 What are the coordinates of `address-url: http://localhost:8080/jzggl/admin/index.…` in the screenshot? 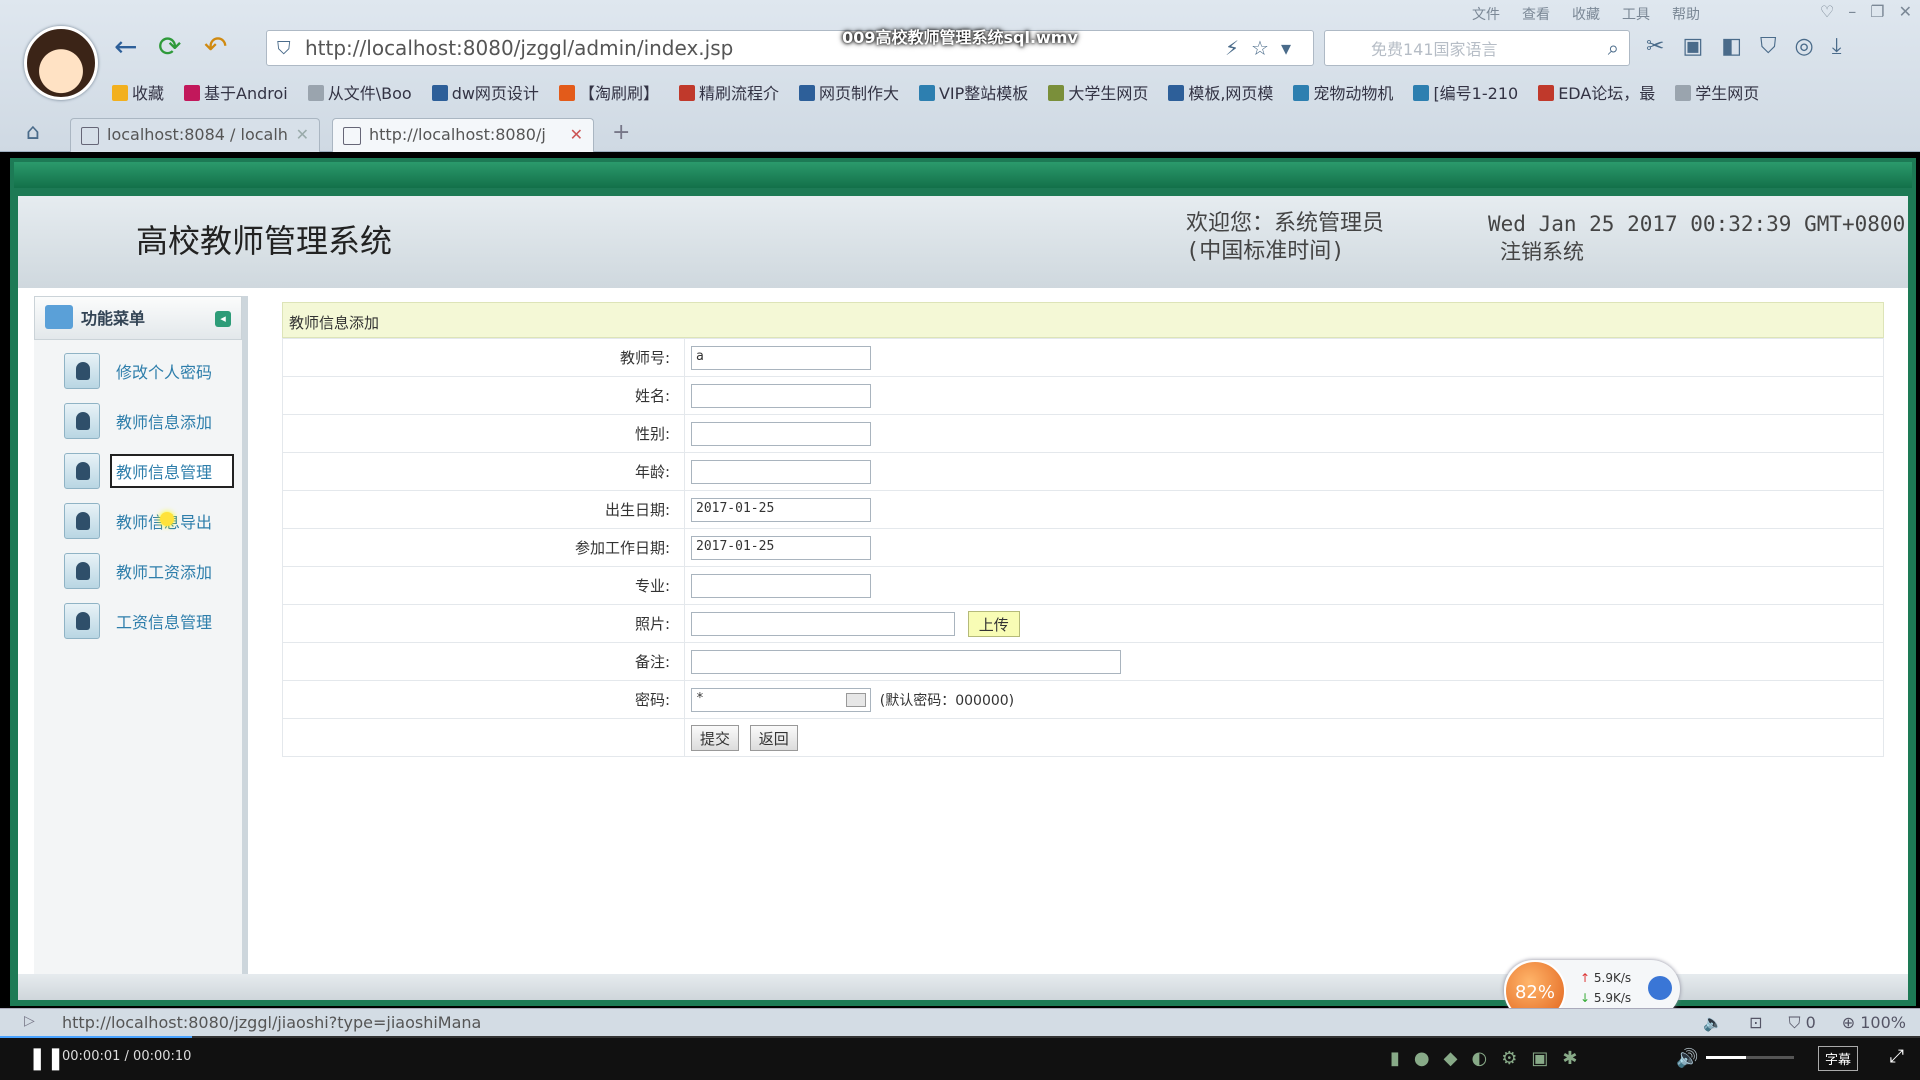 It's located at (519, 48).